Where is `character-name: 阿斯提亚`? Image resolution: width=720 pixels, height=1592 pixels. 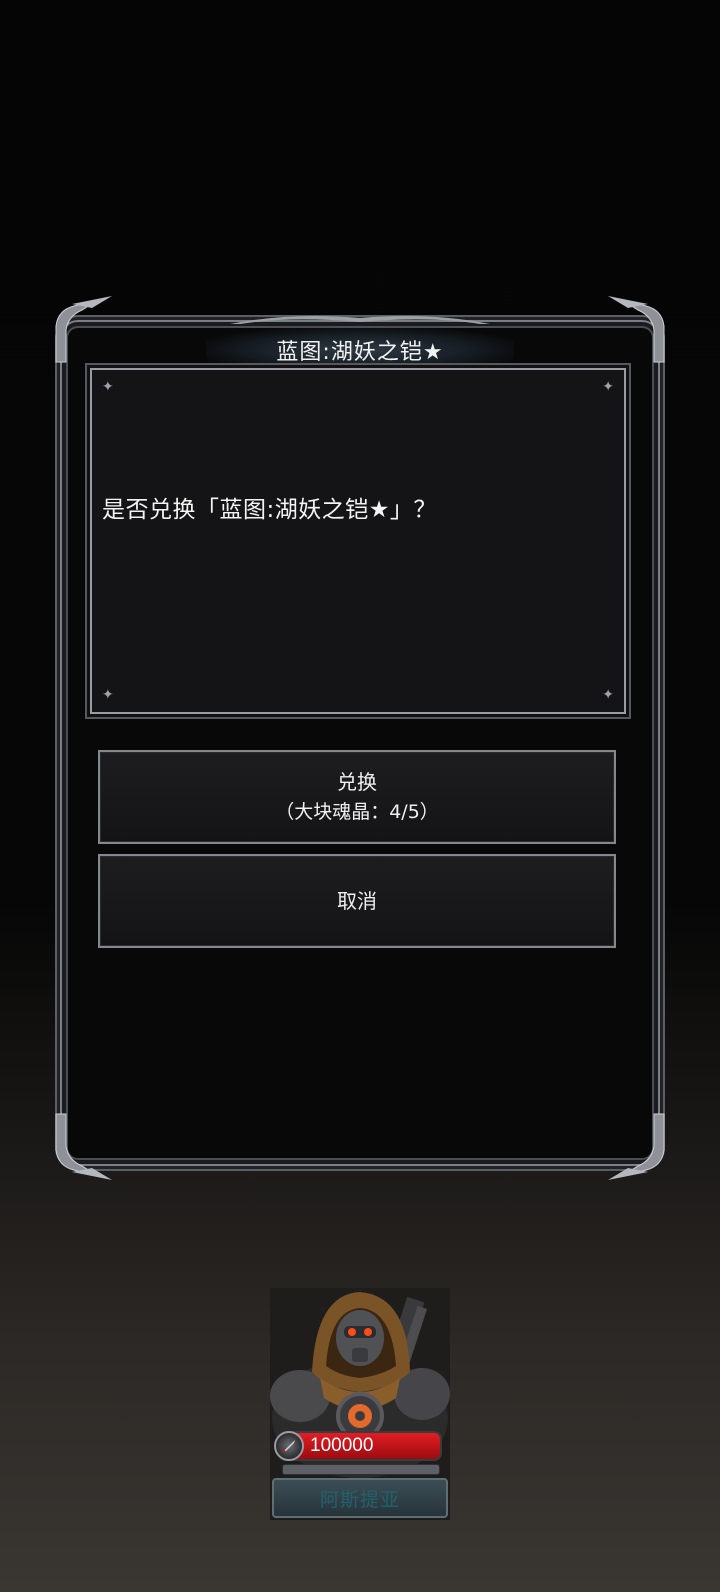
character-name: 阿斯提亚 is located at coordinates (359, 1499).